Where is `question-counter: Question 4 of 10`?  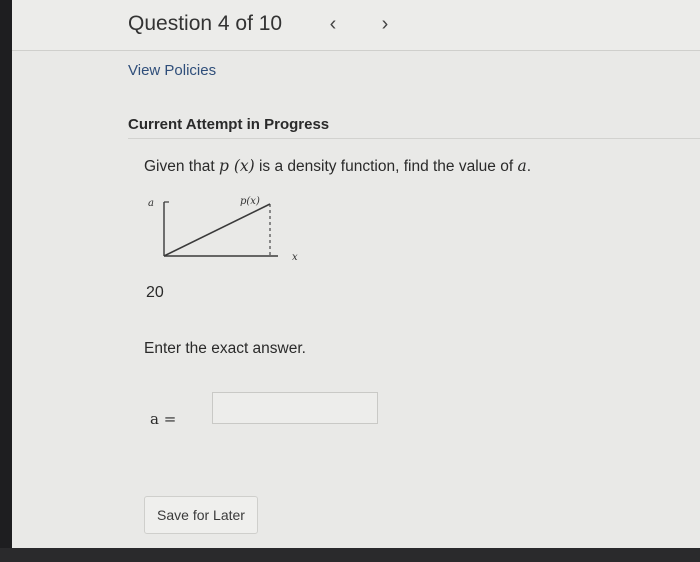
question-counter: Question 4 of 10 is located at coordinates (205, 23).